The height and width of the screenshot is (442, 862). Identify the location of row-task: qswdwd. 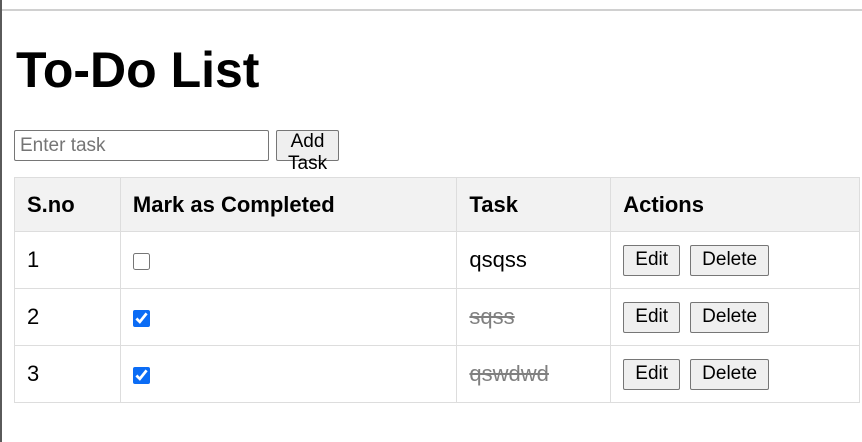
(534, 374).